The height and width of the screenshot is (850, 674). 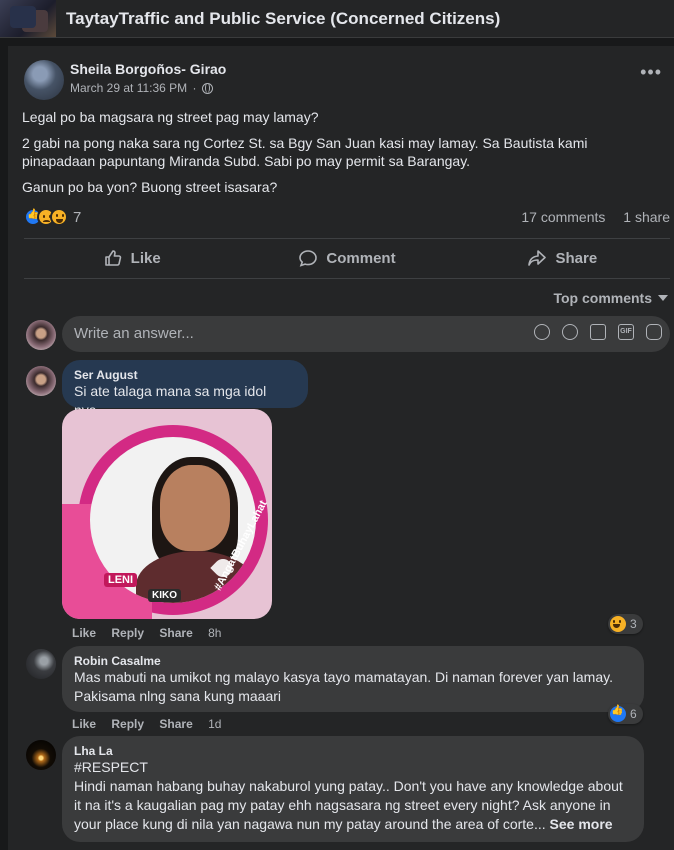 What do you see at coordinates (185, 375) in the screenshot?
I see `commenter-name: Ser August` at bounding box center [185, 375].